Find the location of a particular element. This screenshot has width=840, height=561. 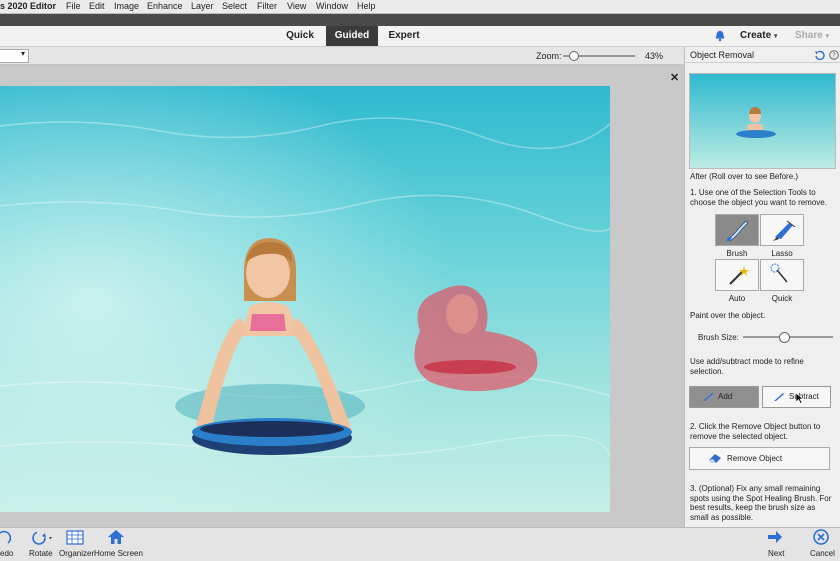

share-button: Share ▾ is located at coordinates (812, 36).